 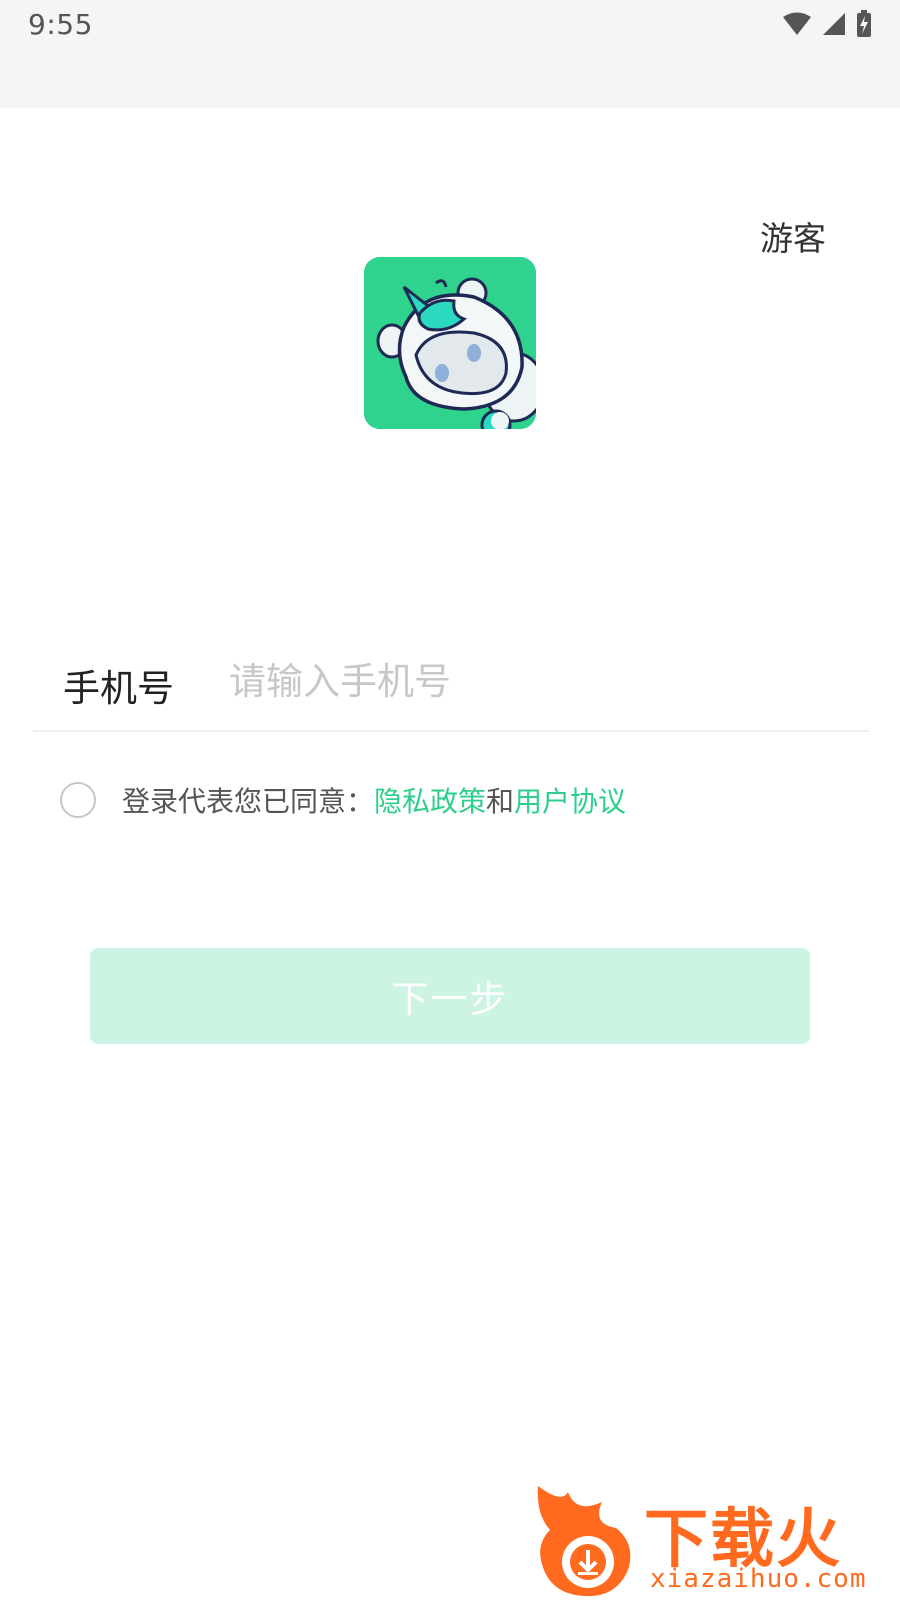 I want to click on cellular-signal-icon, so click(x=834, y=24).